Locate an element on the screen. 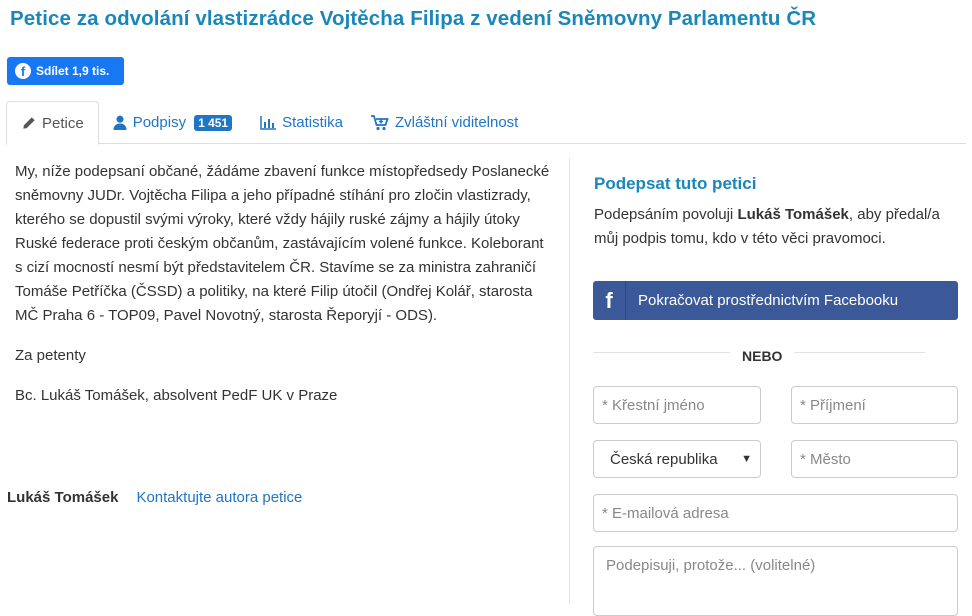  column-divider is located at coordinates (569, 381).